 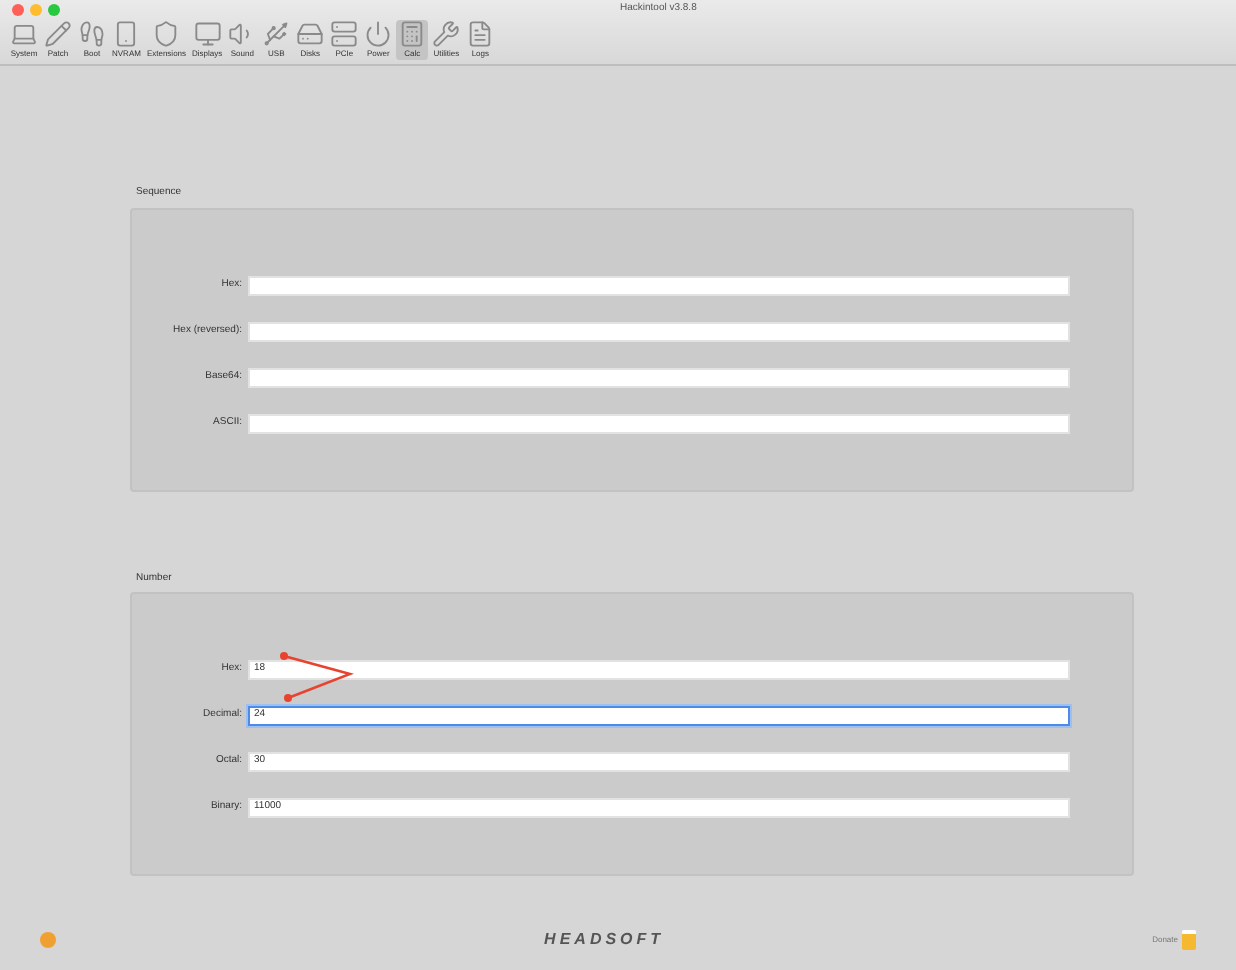 I want to click on beer-button, so click(x=1189, y=940).